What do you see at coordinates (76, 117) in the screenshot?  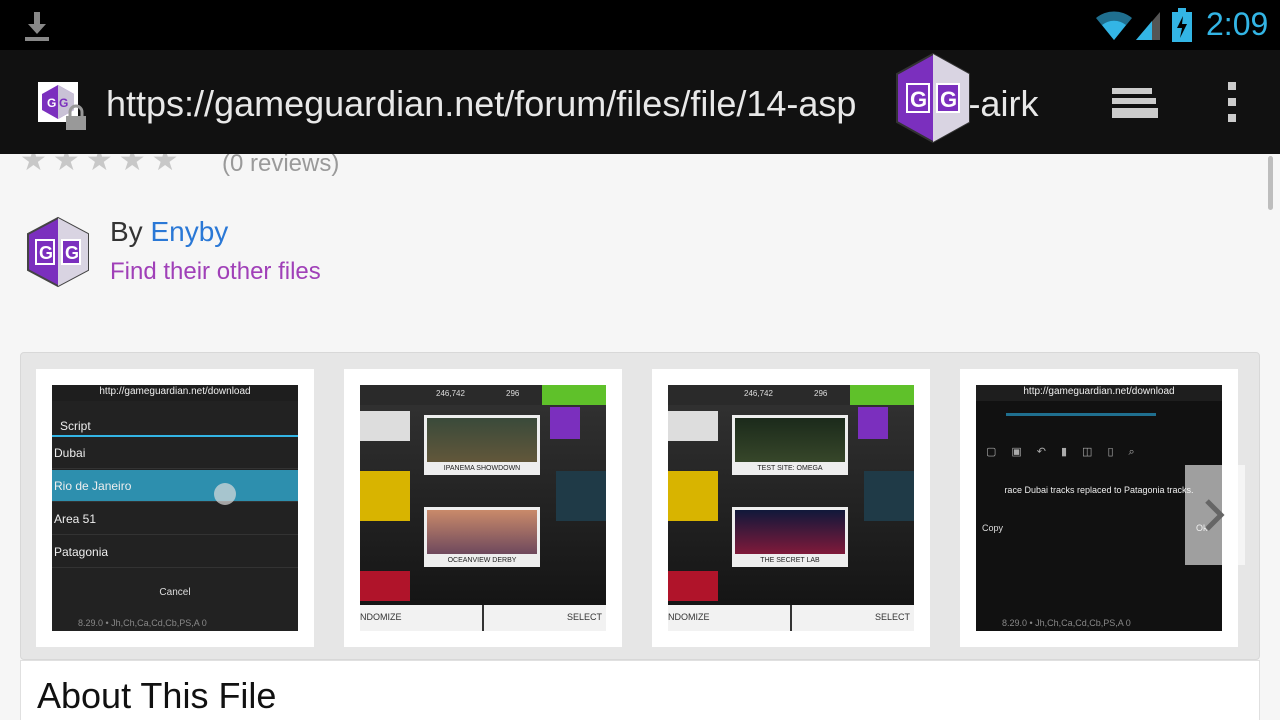 I see `lock-icon` at bounding box center [76, 117].